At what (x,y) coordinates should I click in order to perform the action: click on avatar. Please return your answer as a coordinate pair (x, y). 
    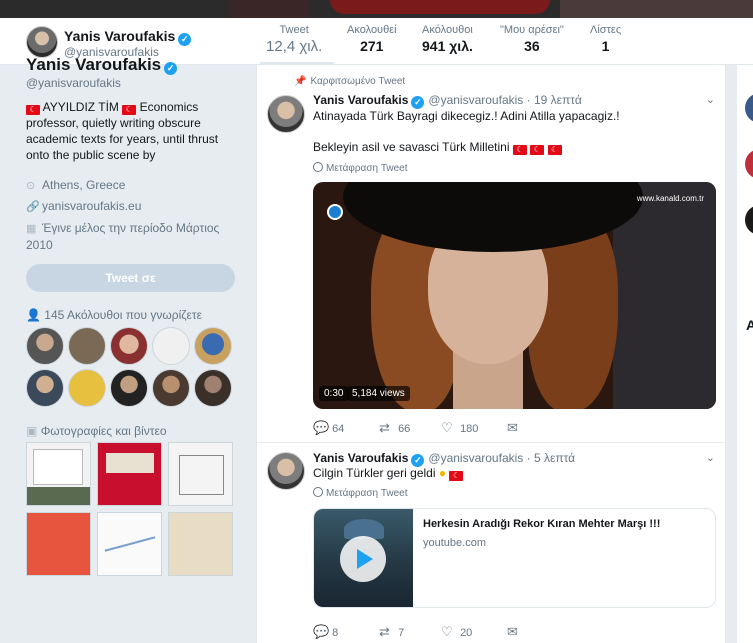
    Looking at the image, I should click on (42, 42).